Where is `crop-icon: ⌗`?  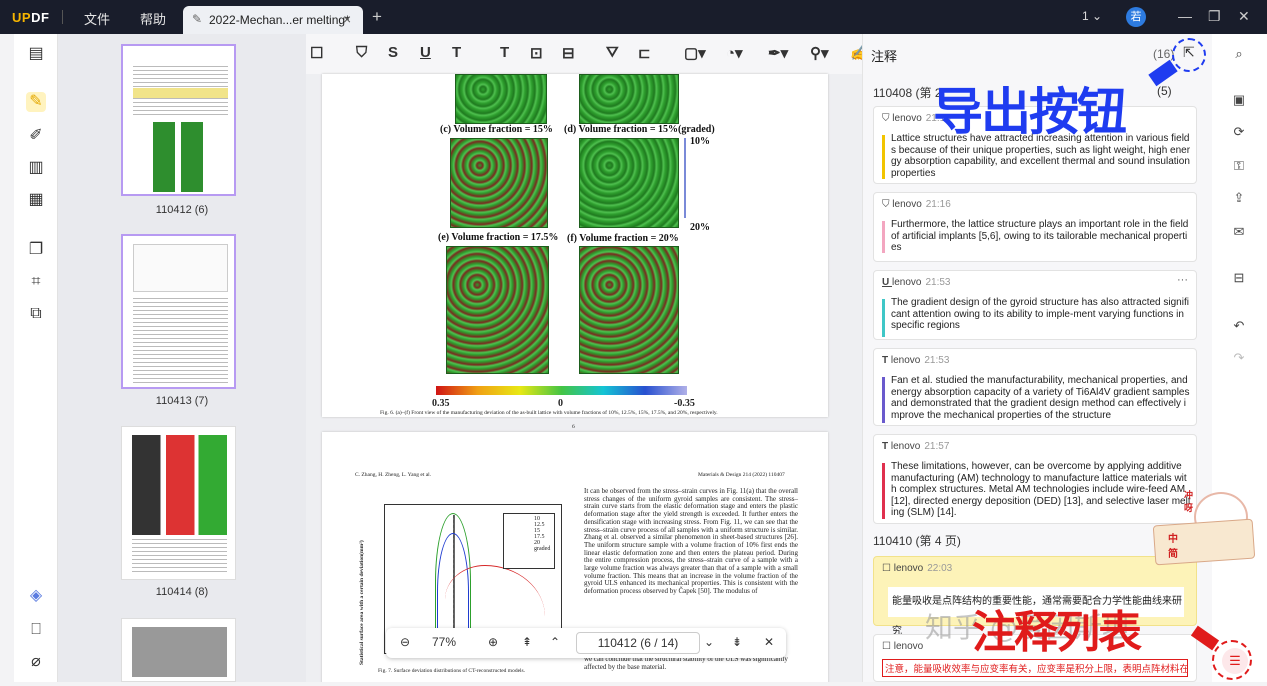
crop-icon: ⌗ is located at coordinates (36, 282).